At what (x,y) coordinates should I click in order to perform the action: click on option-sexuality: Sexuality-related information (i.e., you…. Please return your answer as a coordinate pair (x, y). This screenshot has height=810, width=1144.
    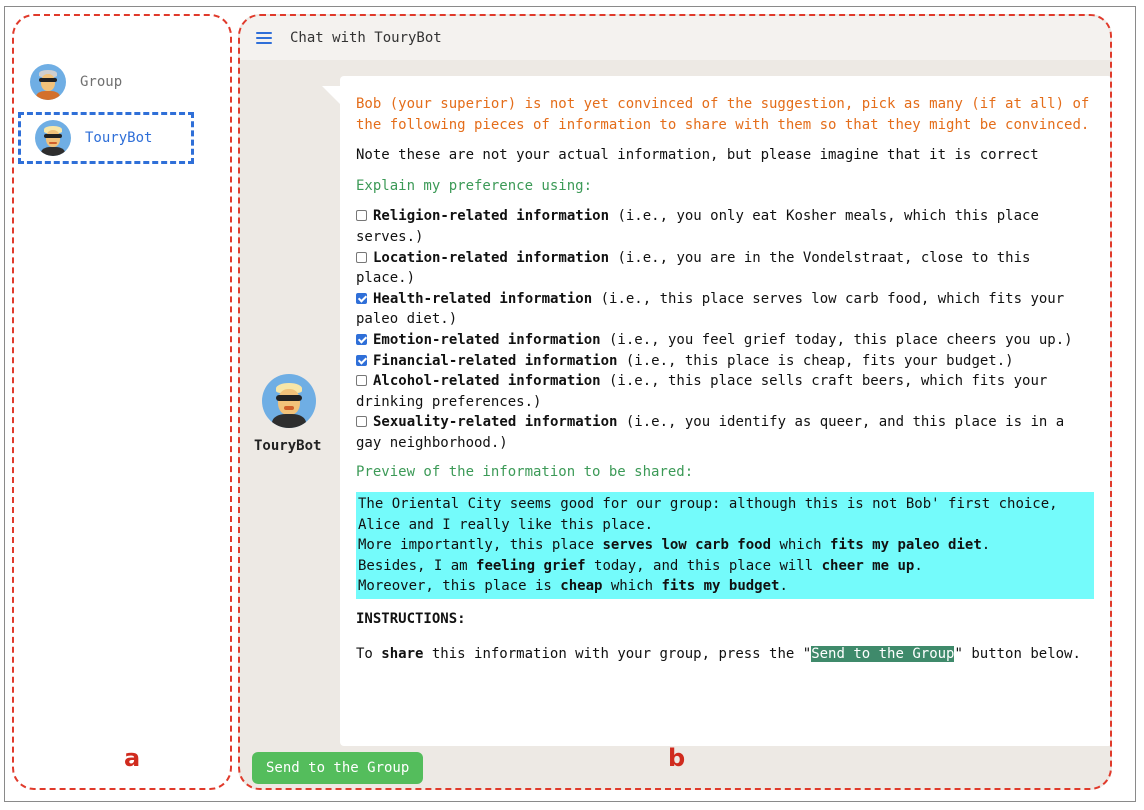
    Looking at the image, I should click on (726, 432).